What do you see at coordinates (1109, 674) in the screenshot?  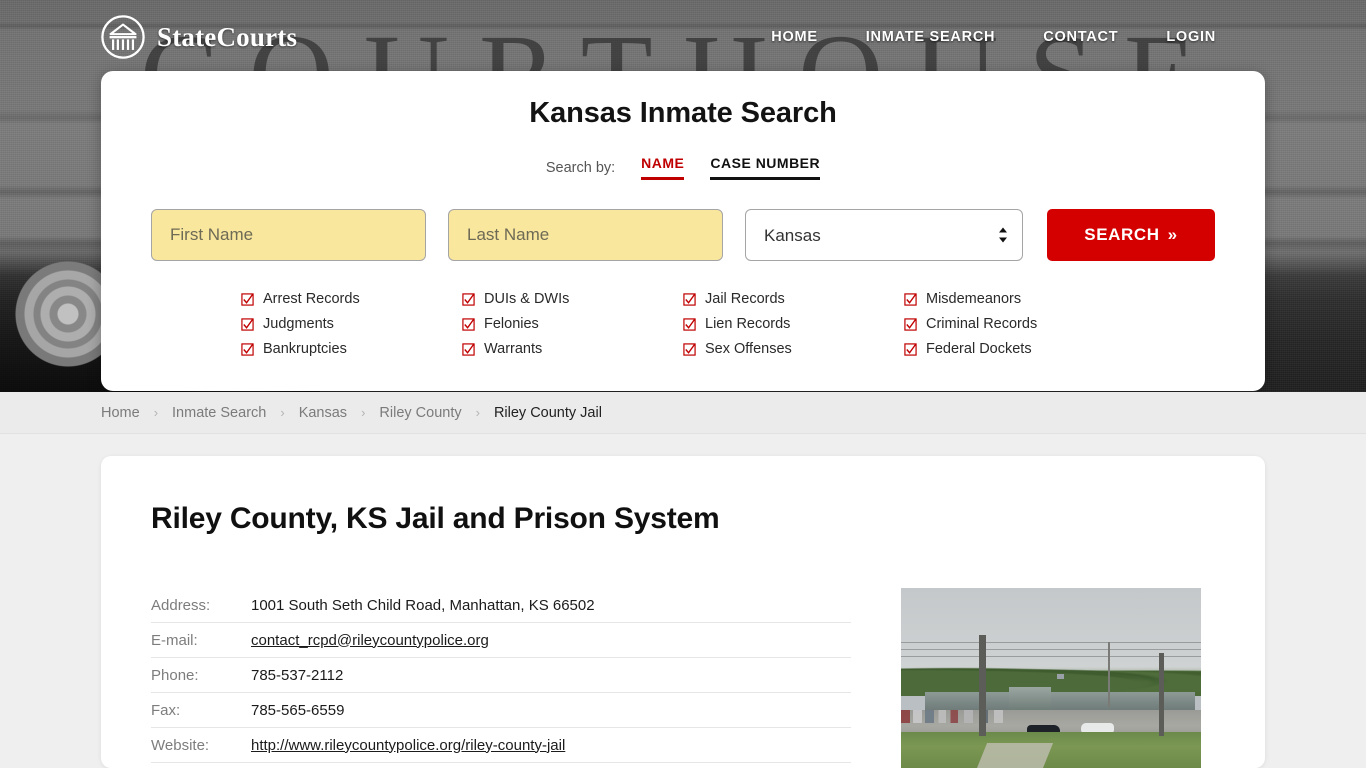 I see `photo-radio-tower` at bounding box center [1109, 674].